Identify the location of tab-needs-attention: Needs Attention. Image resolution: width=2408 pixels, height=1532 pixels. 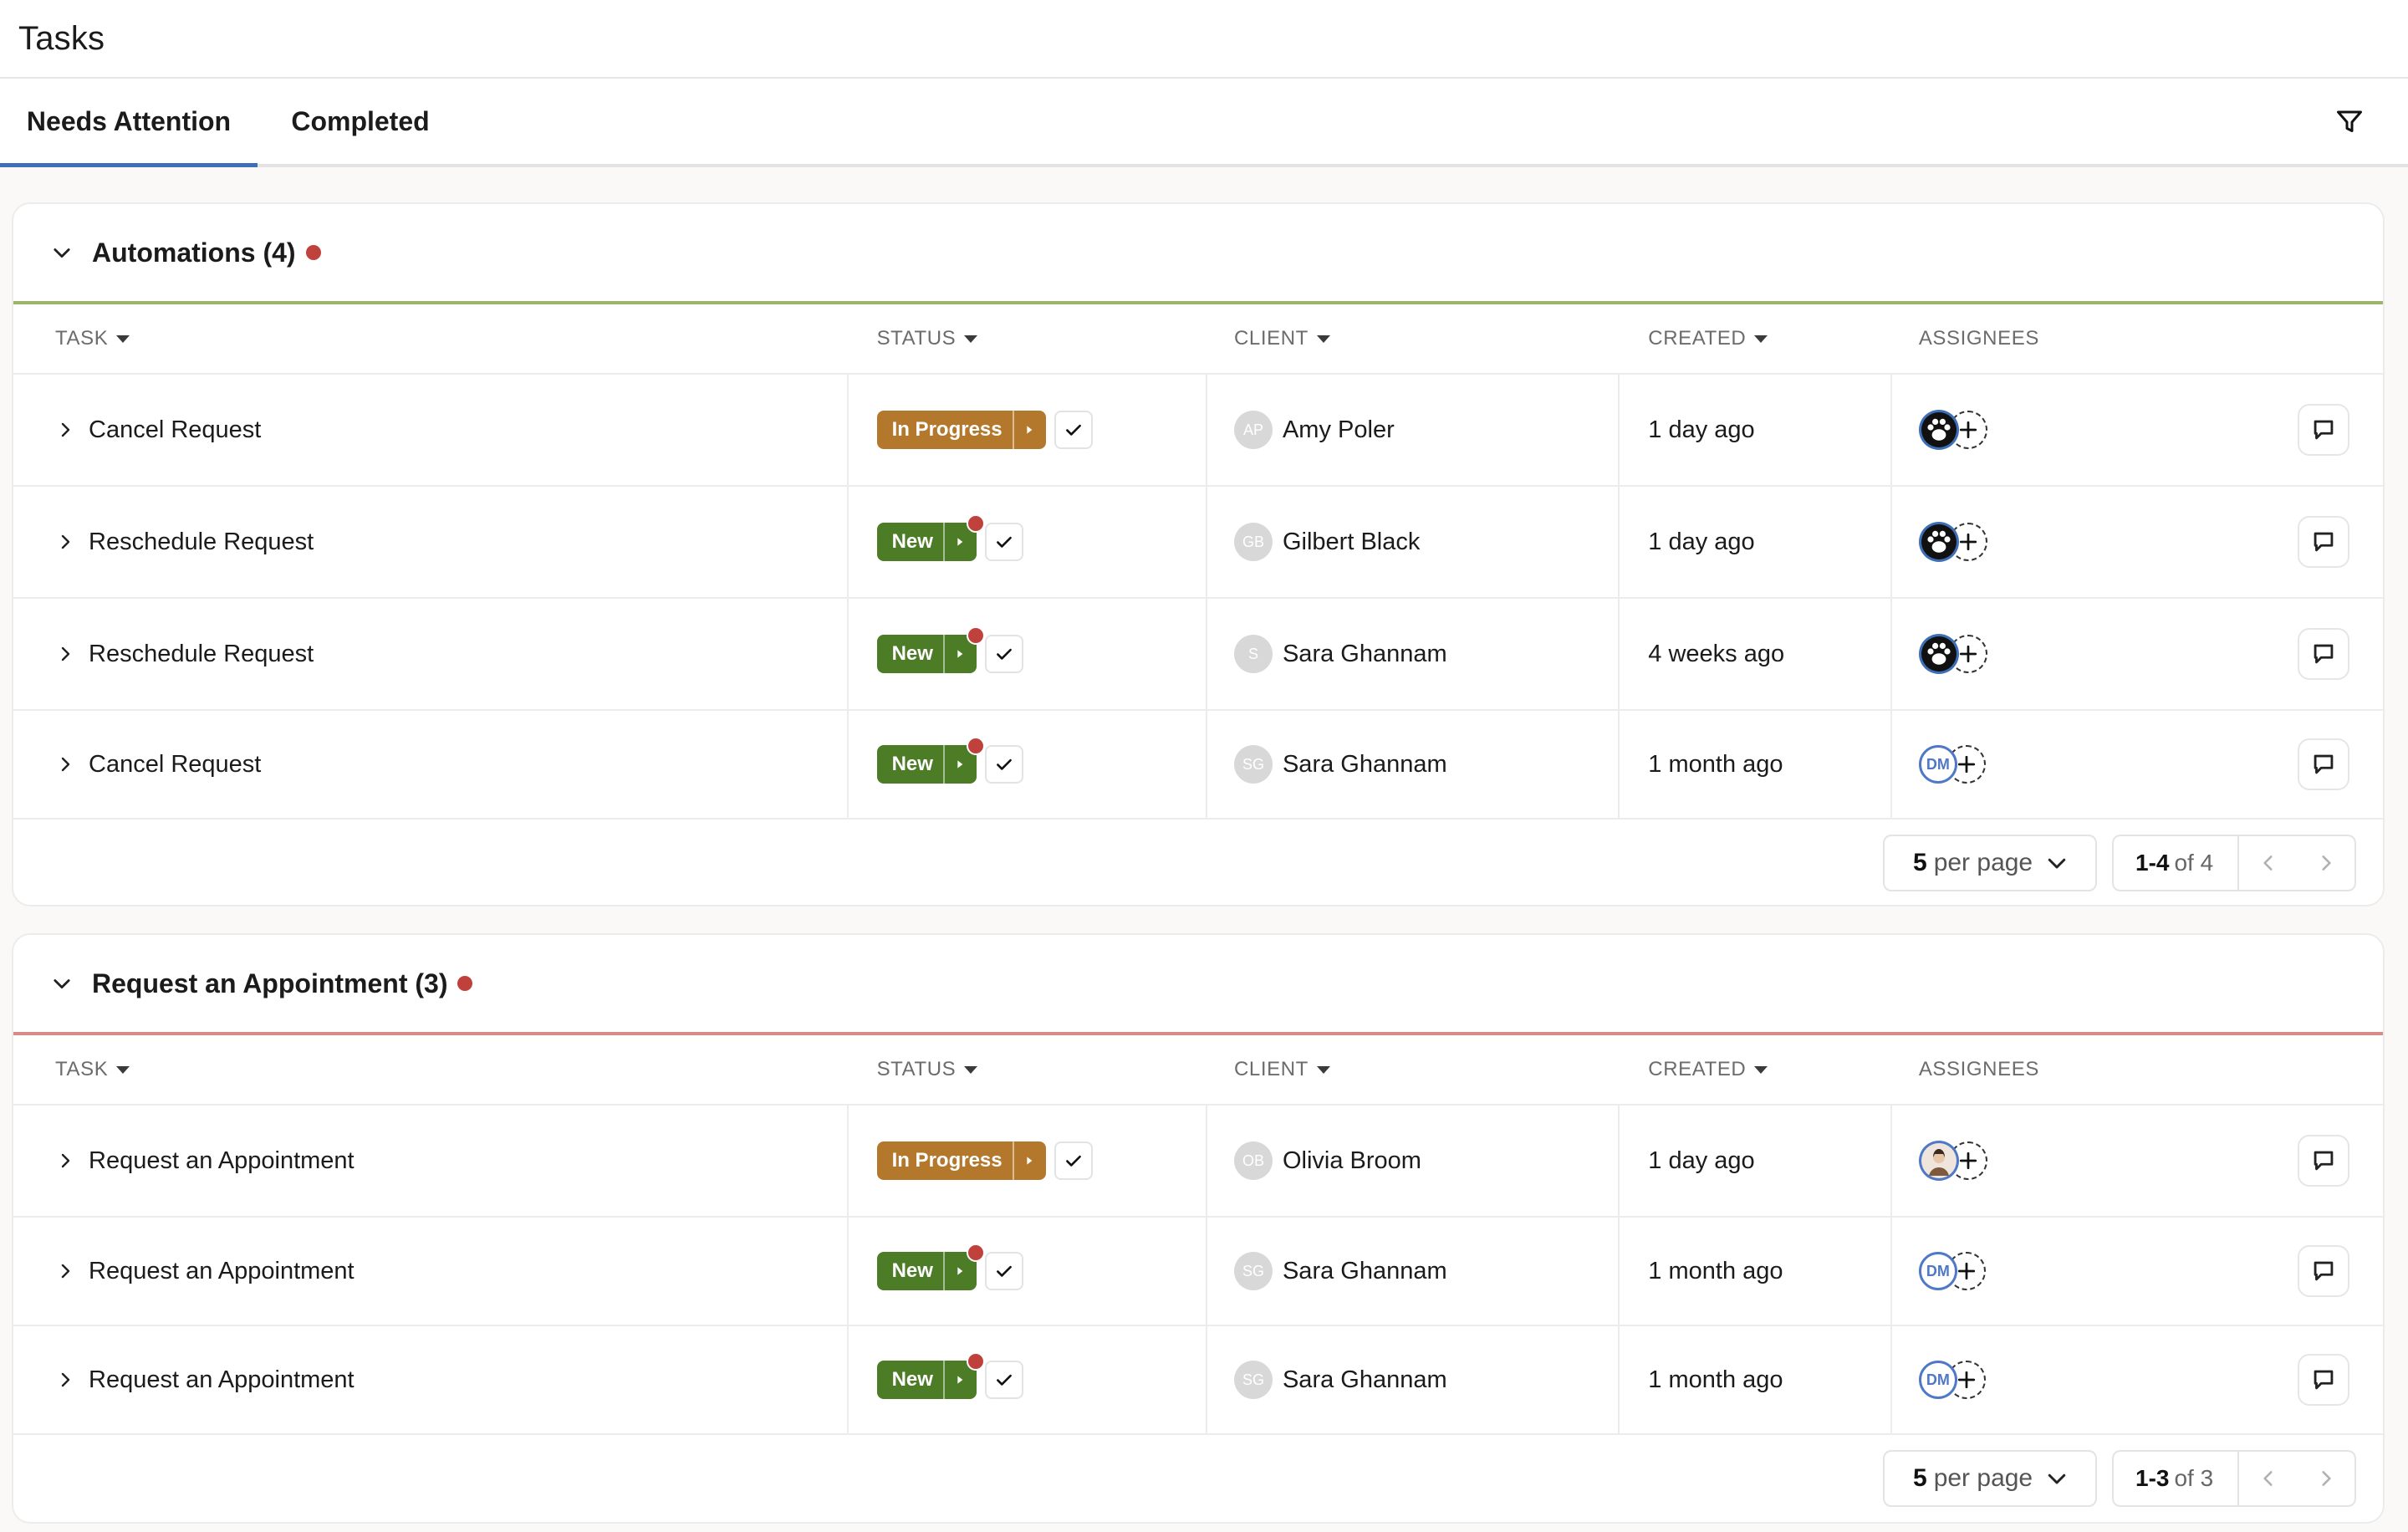
(129, 123).